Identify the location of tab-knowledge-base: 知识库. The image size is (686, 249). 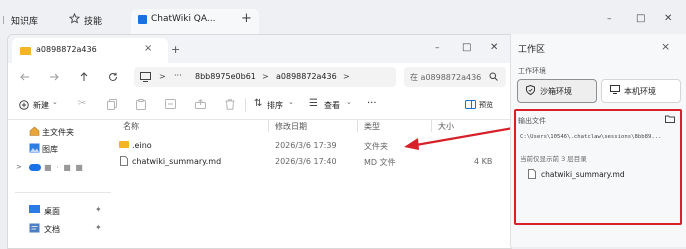
(24, 20).